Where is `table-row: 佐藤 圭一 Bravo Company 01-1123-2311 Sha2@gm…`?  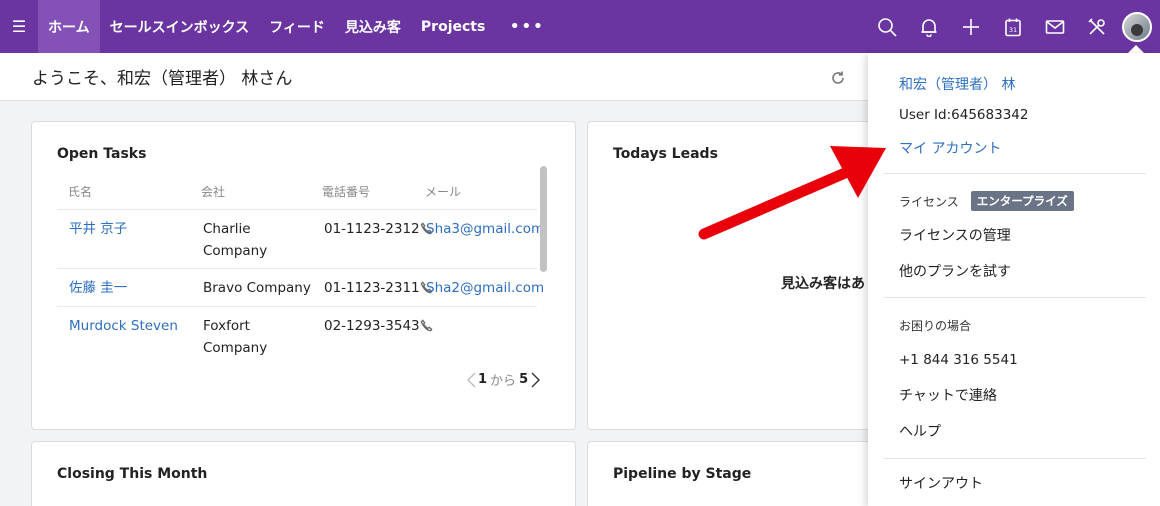 table-row: 佐藤 圭一 Bravo Company 01-1123-2311 Sha2@gm… is located at coordinates (300, 288).